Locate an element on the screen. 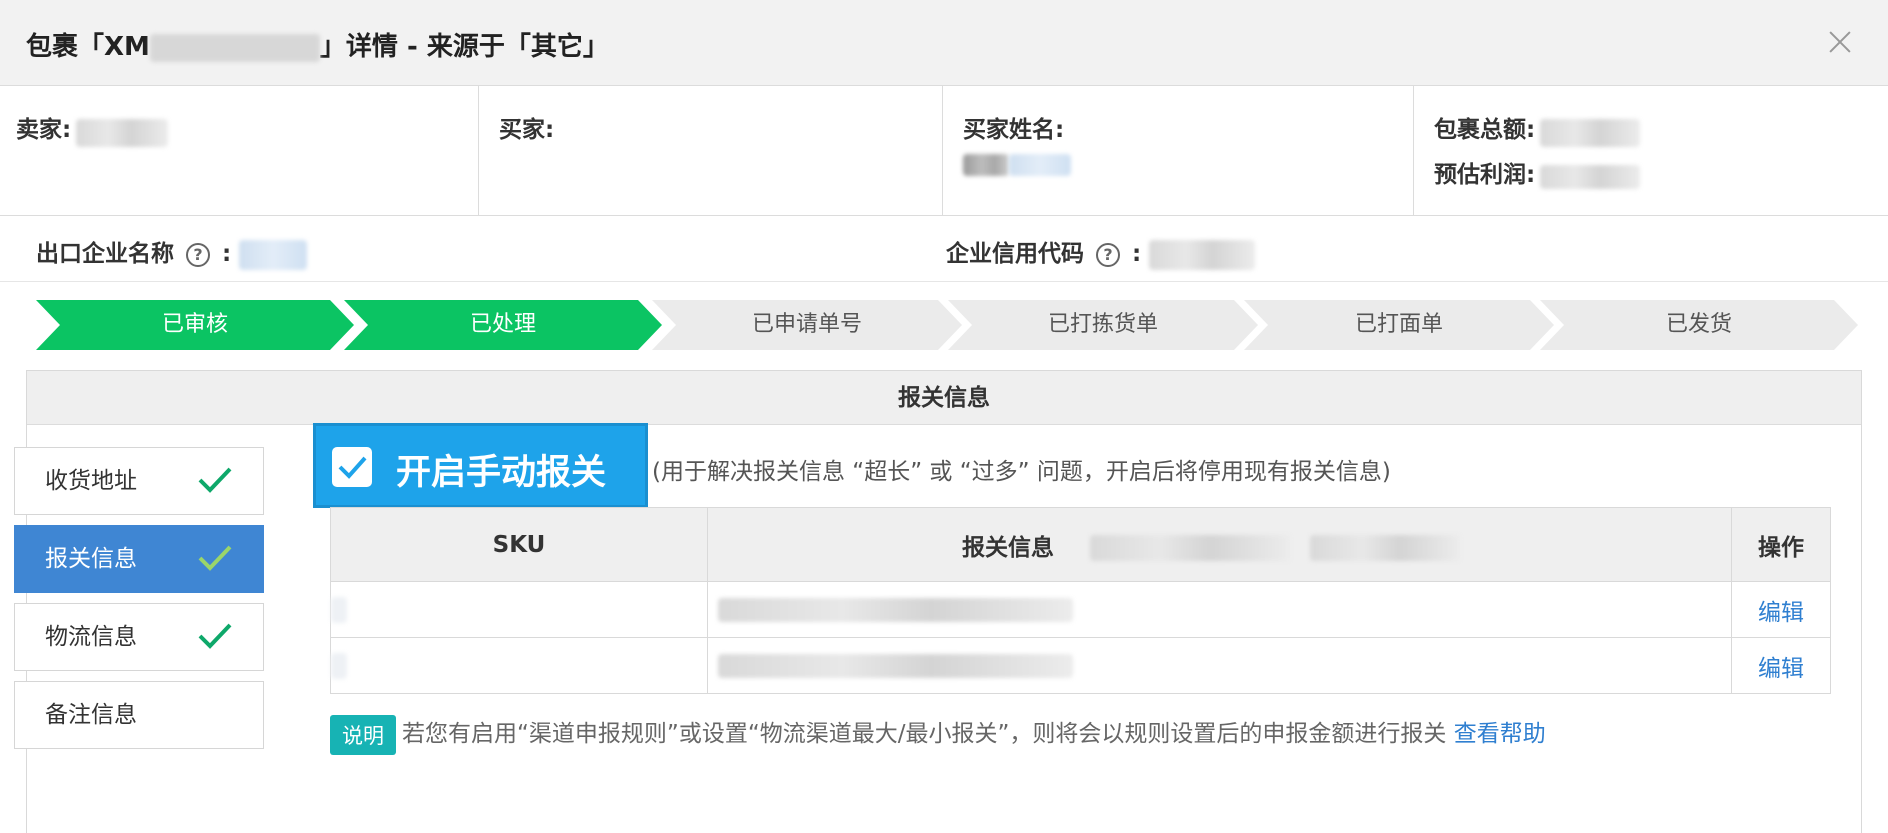 The width and height of the screenshot is (1888, 833). redacted-header-detail is located at coordinates (1190, 548).